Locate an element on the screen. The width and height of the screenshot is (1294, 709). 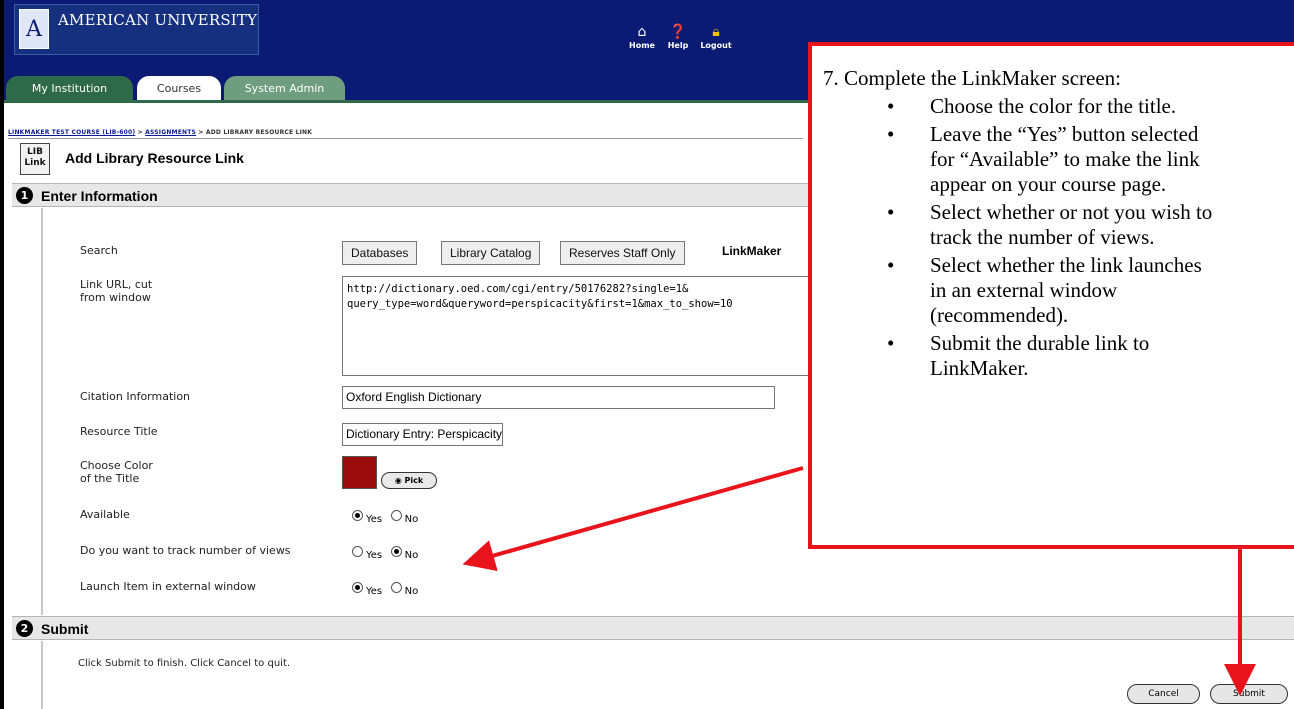
library-catalog-button: Library Catalog is located at coordinates (491, 253).